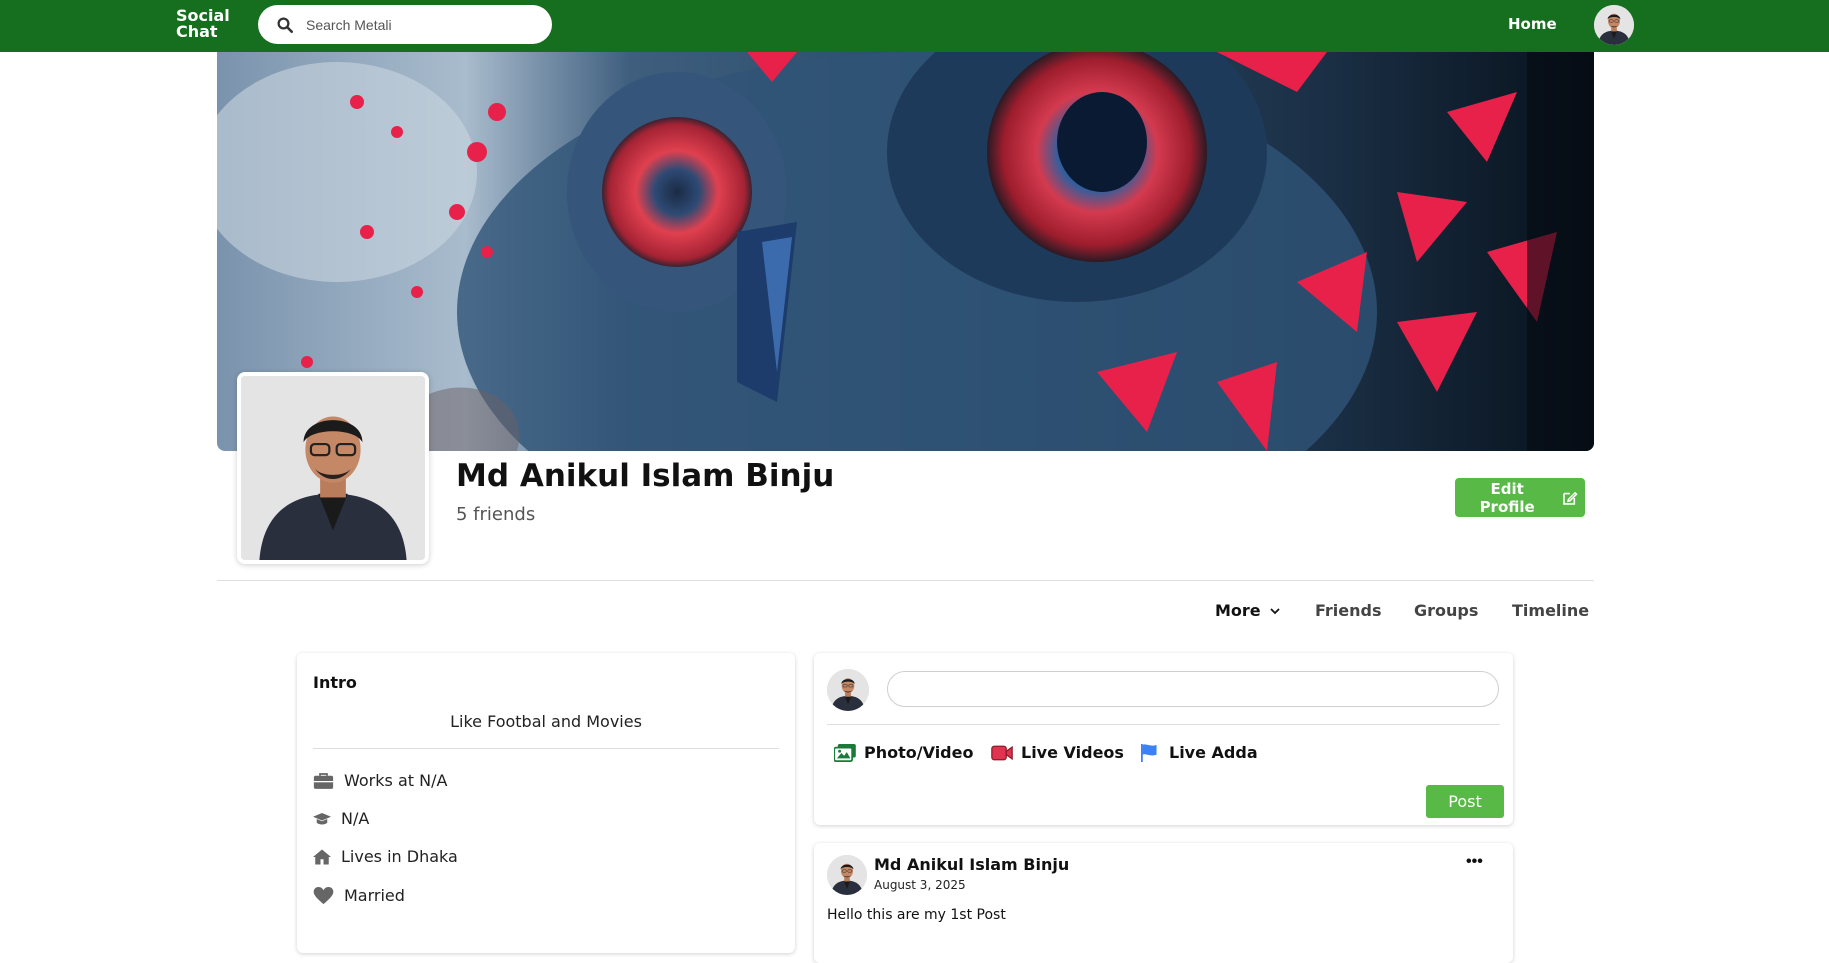 This screenshot has width=1829, height=963. What do you see at coordinates (1193, 689) in the screenshot?
I see `post-input` at bounding box center [1193, 689].